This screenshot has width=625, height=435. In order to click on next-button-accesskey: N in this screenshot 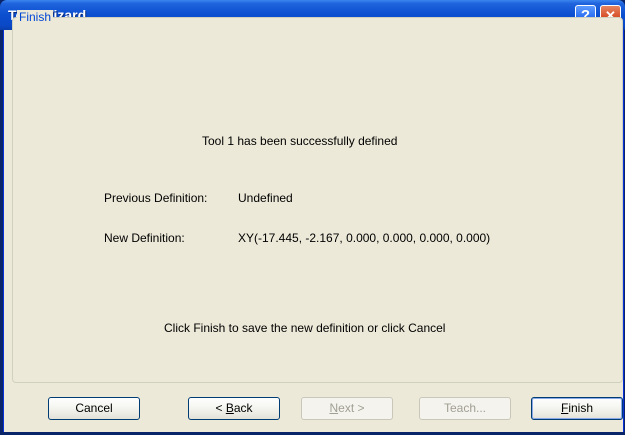, I will do `click(334, 408)`.